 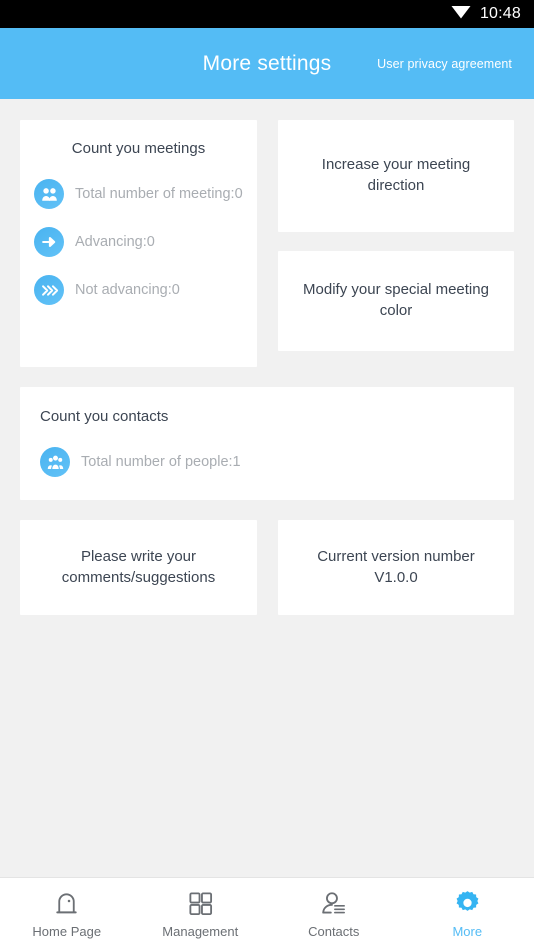 I want to click on nav-label-management: Management, so click(x=200, y=931).